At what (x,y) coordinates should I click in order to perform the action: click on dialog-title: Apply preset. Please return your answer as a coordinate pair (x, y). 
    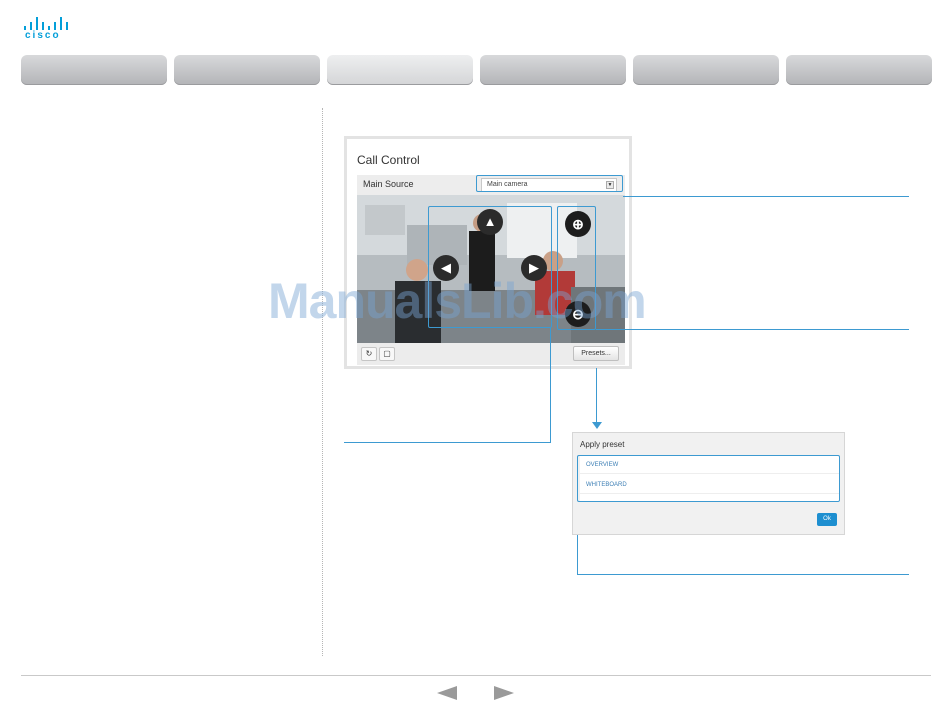
    Looking at the image, I should click on (602, 444).